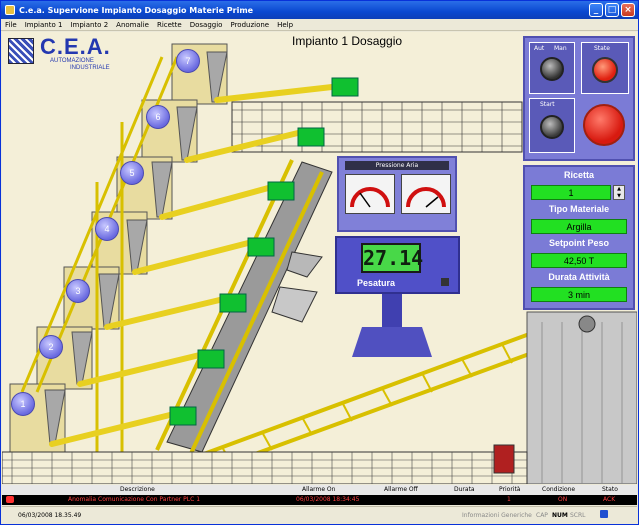 This screenshot has width=639, height=525. I want to click on durata-label: Durata Attività, so click(579, 277).